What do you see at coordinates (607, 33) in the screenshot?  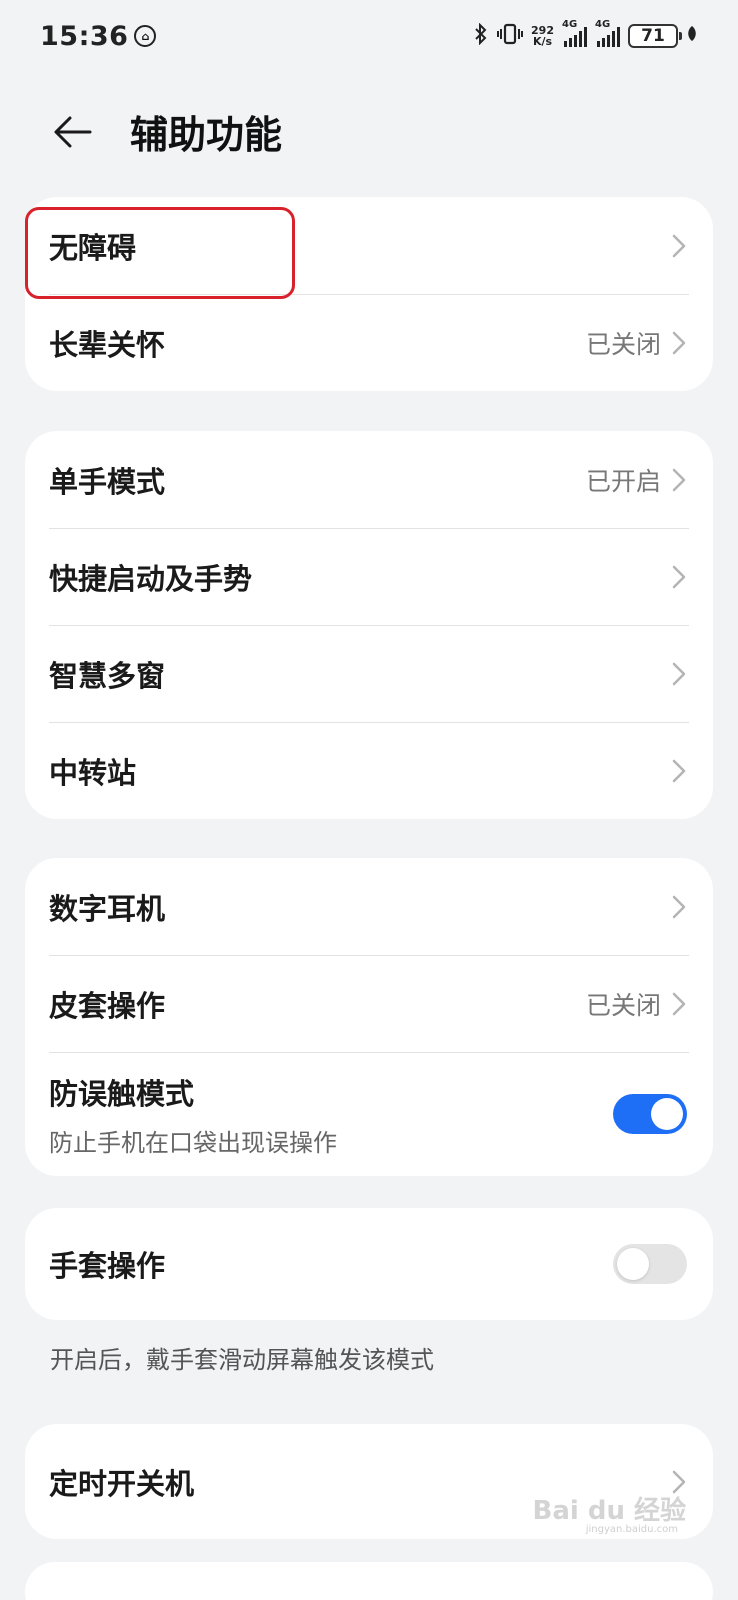 I see `sim2-signal-icon: 4G` at bounding box center [607, 33].